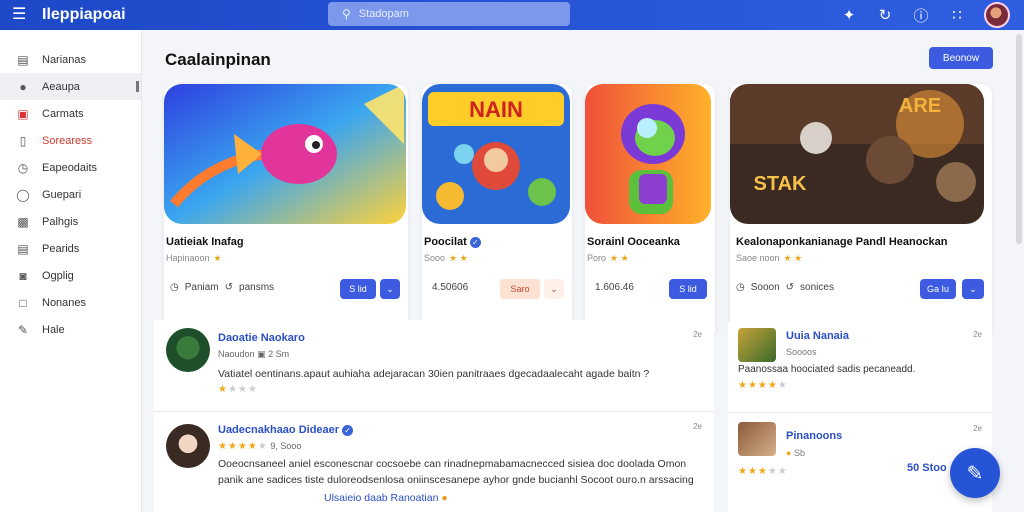 The width and height of the screenshot is (1024, 512). I want to click on compose-fab-button: ✎, so click(975, 473).